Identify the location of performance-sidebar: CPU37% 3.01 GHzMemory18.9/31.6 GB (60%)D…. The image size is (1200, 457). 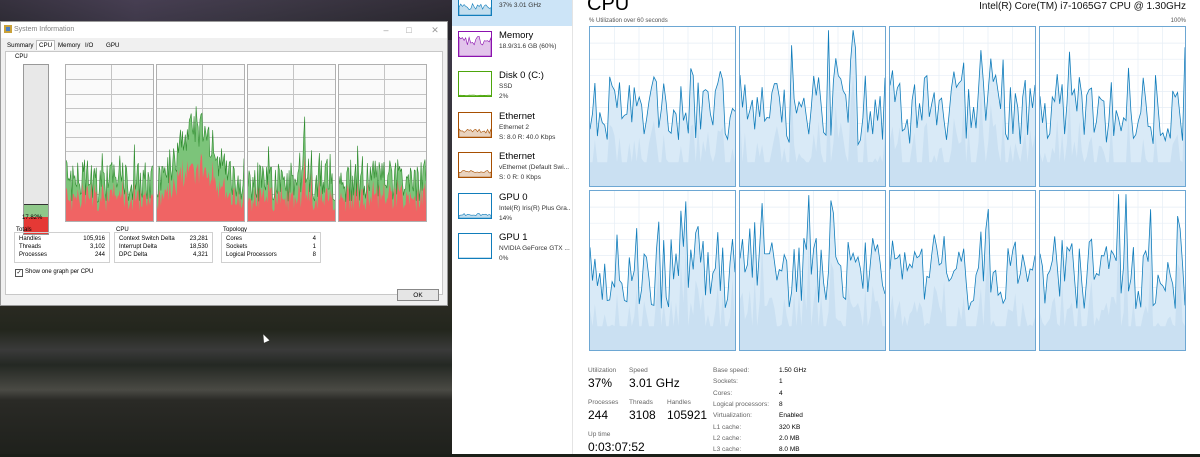
(512, 227).